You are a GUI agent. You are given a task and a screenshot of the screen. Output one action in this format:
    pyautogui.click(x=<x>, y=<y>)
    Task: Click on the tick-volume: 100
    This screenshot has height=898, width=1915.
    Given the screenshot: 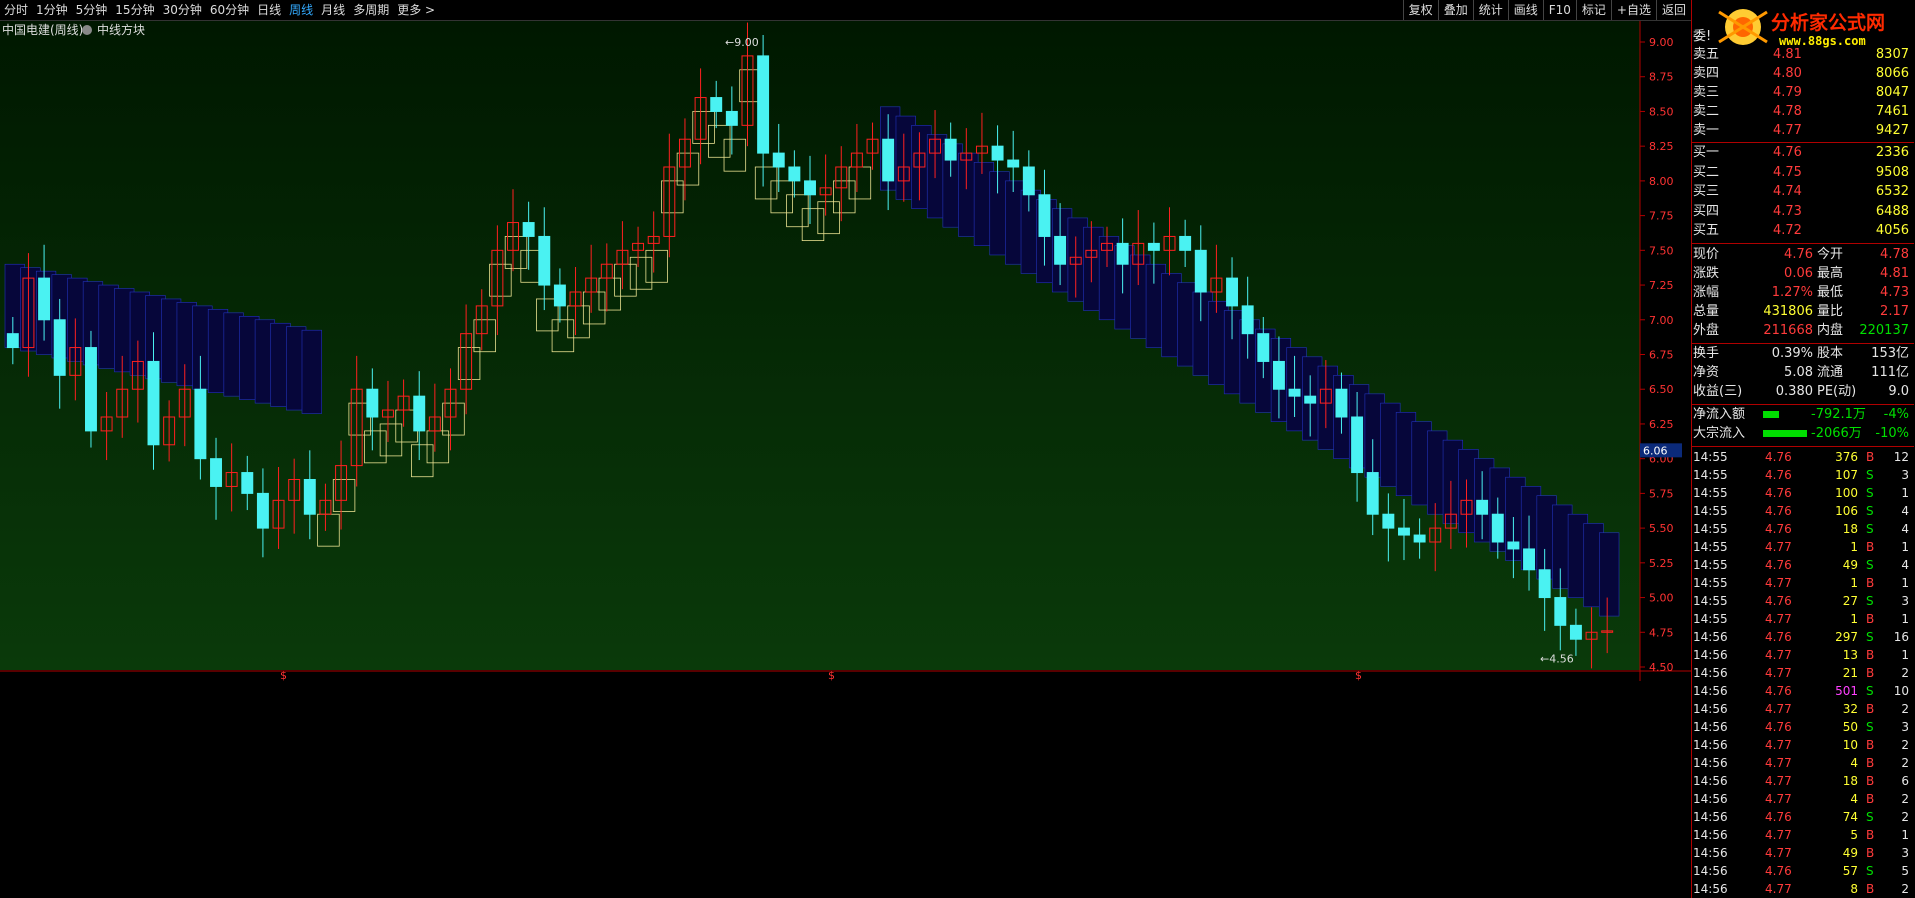 What is the action you would take?
    pyautogui.click(x=1846, y=492)
    